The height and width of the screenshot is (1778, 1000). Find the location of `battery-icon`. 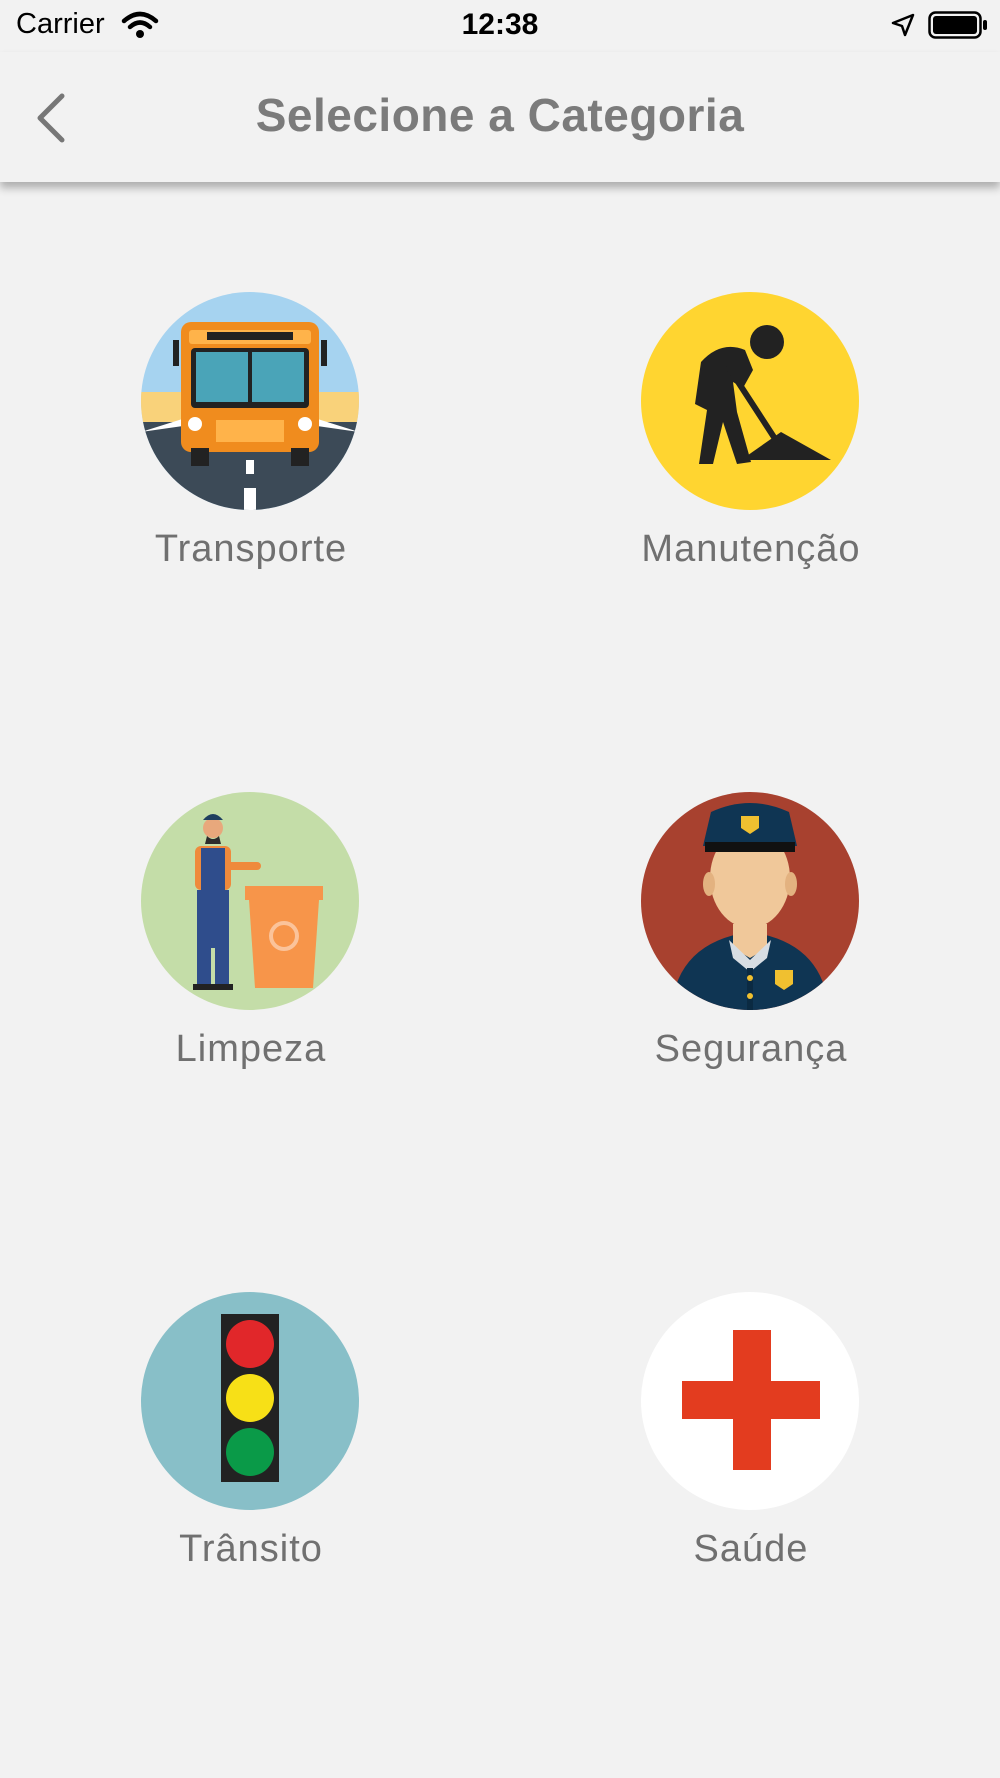

battery-icon is located at coordinates (957, 25).